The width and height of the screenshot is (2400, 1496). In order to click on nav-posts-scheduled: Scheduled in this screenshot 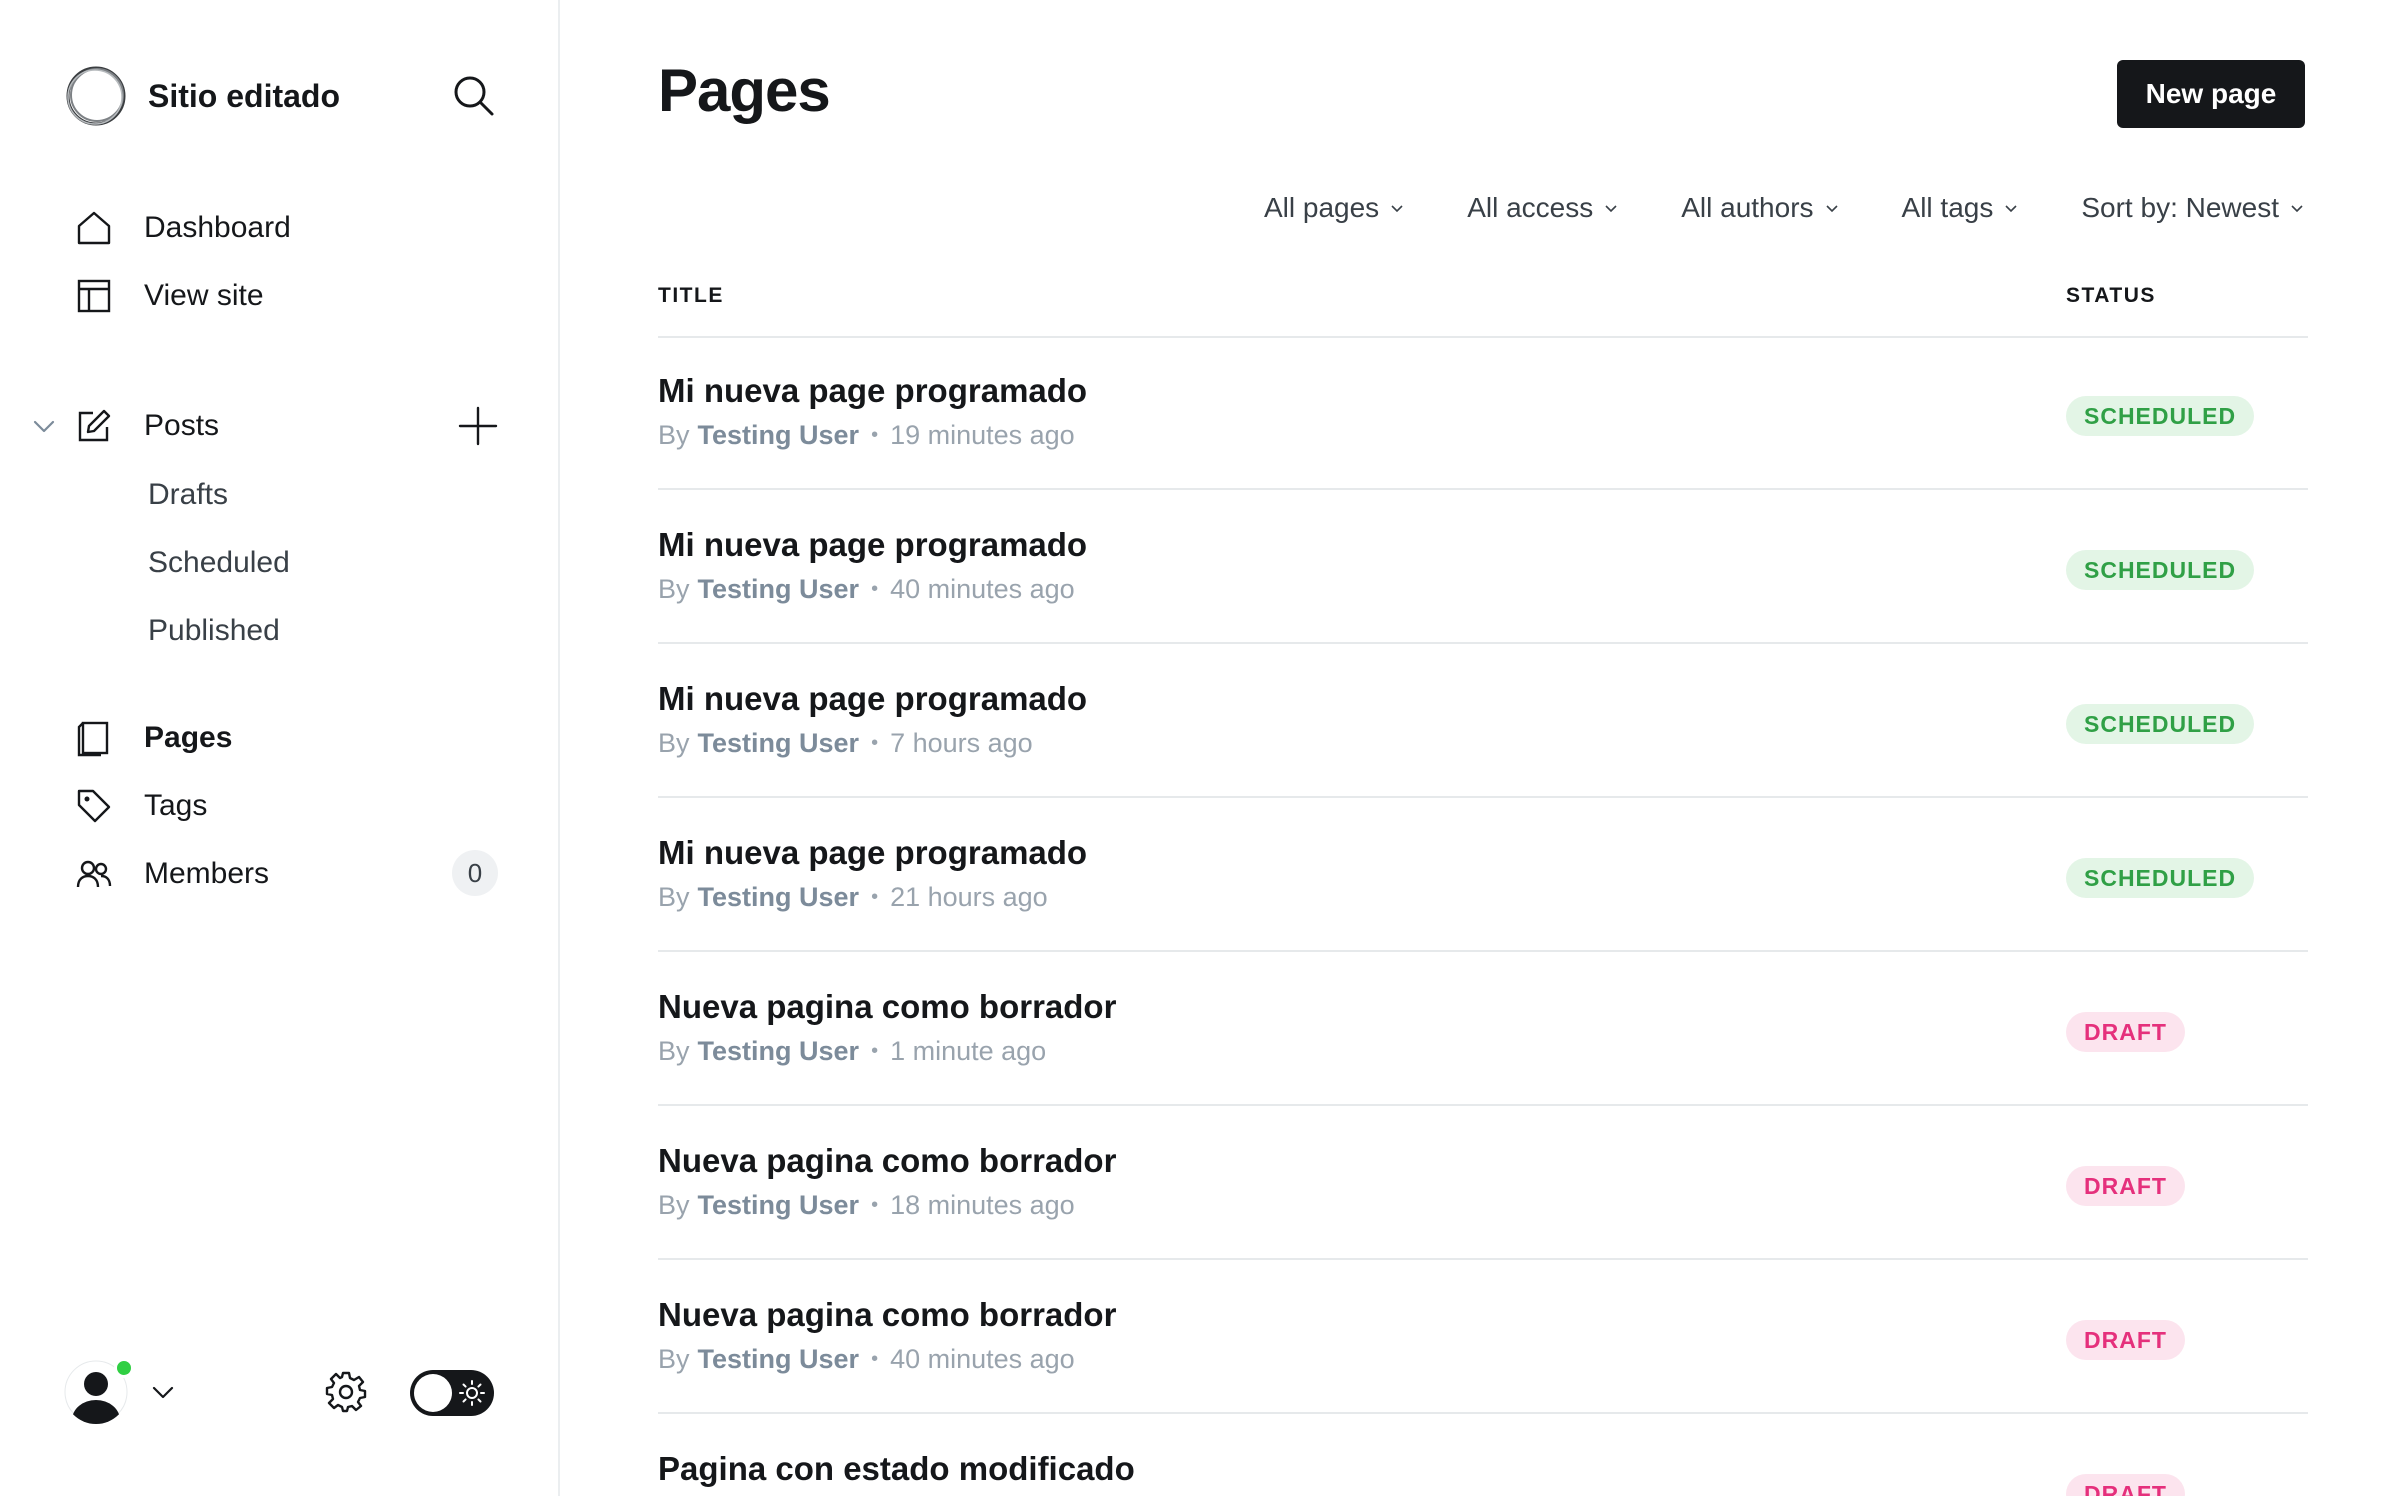, I will do `click(219, 563)`.